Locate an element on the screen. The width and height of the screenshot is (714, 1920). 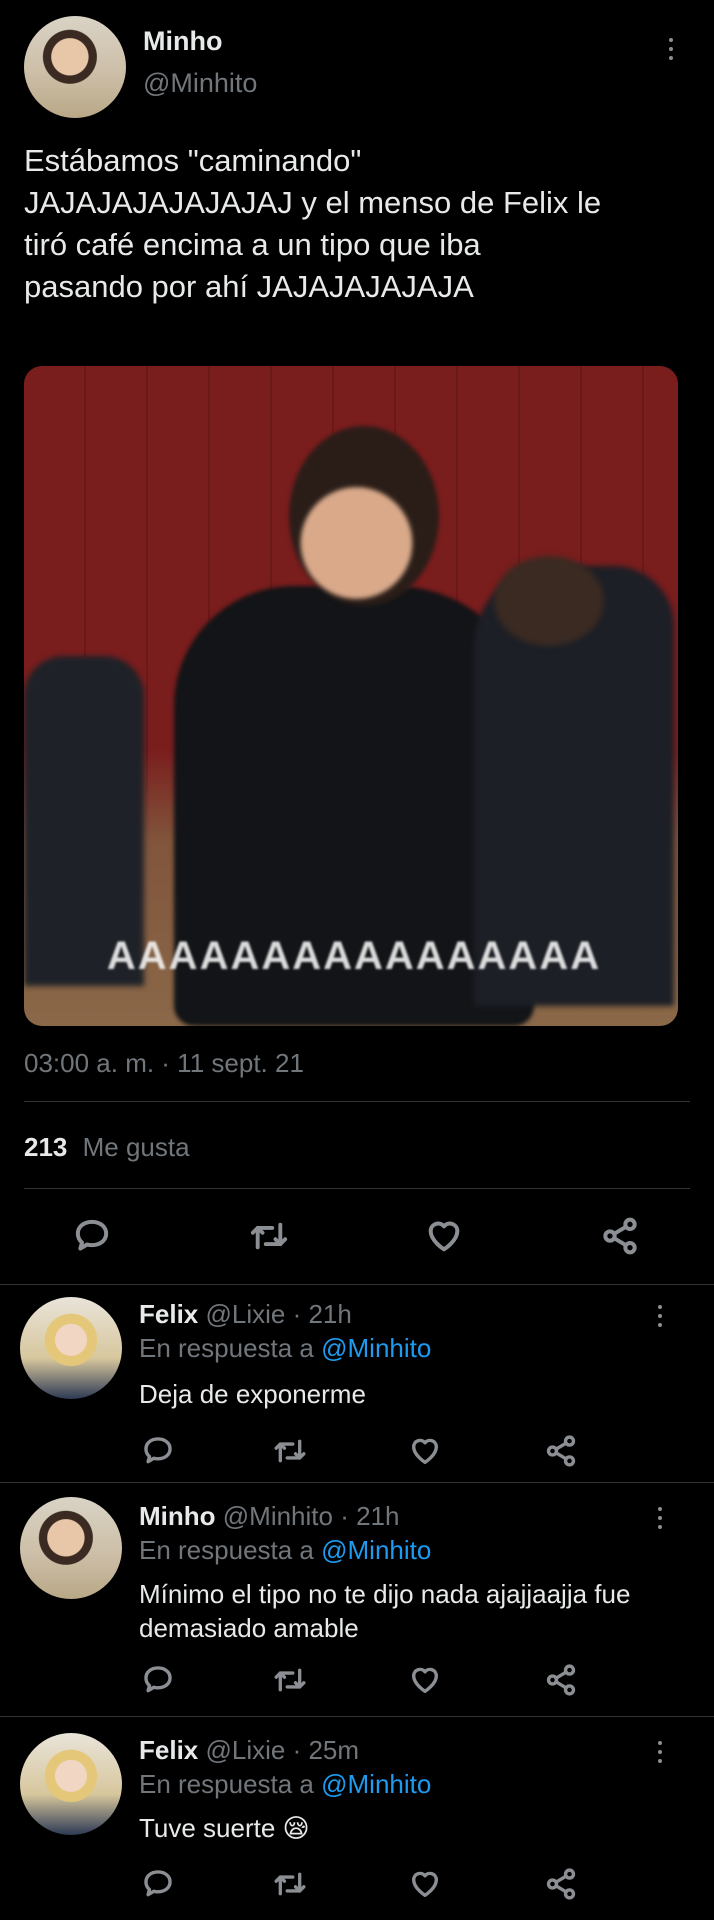
likes-label: Me gusta is located at coordinates (136, 1147).